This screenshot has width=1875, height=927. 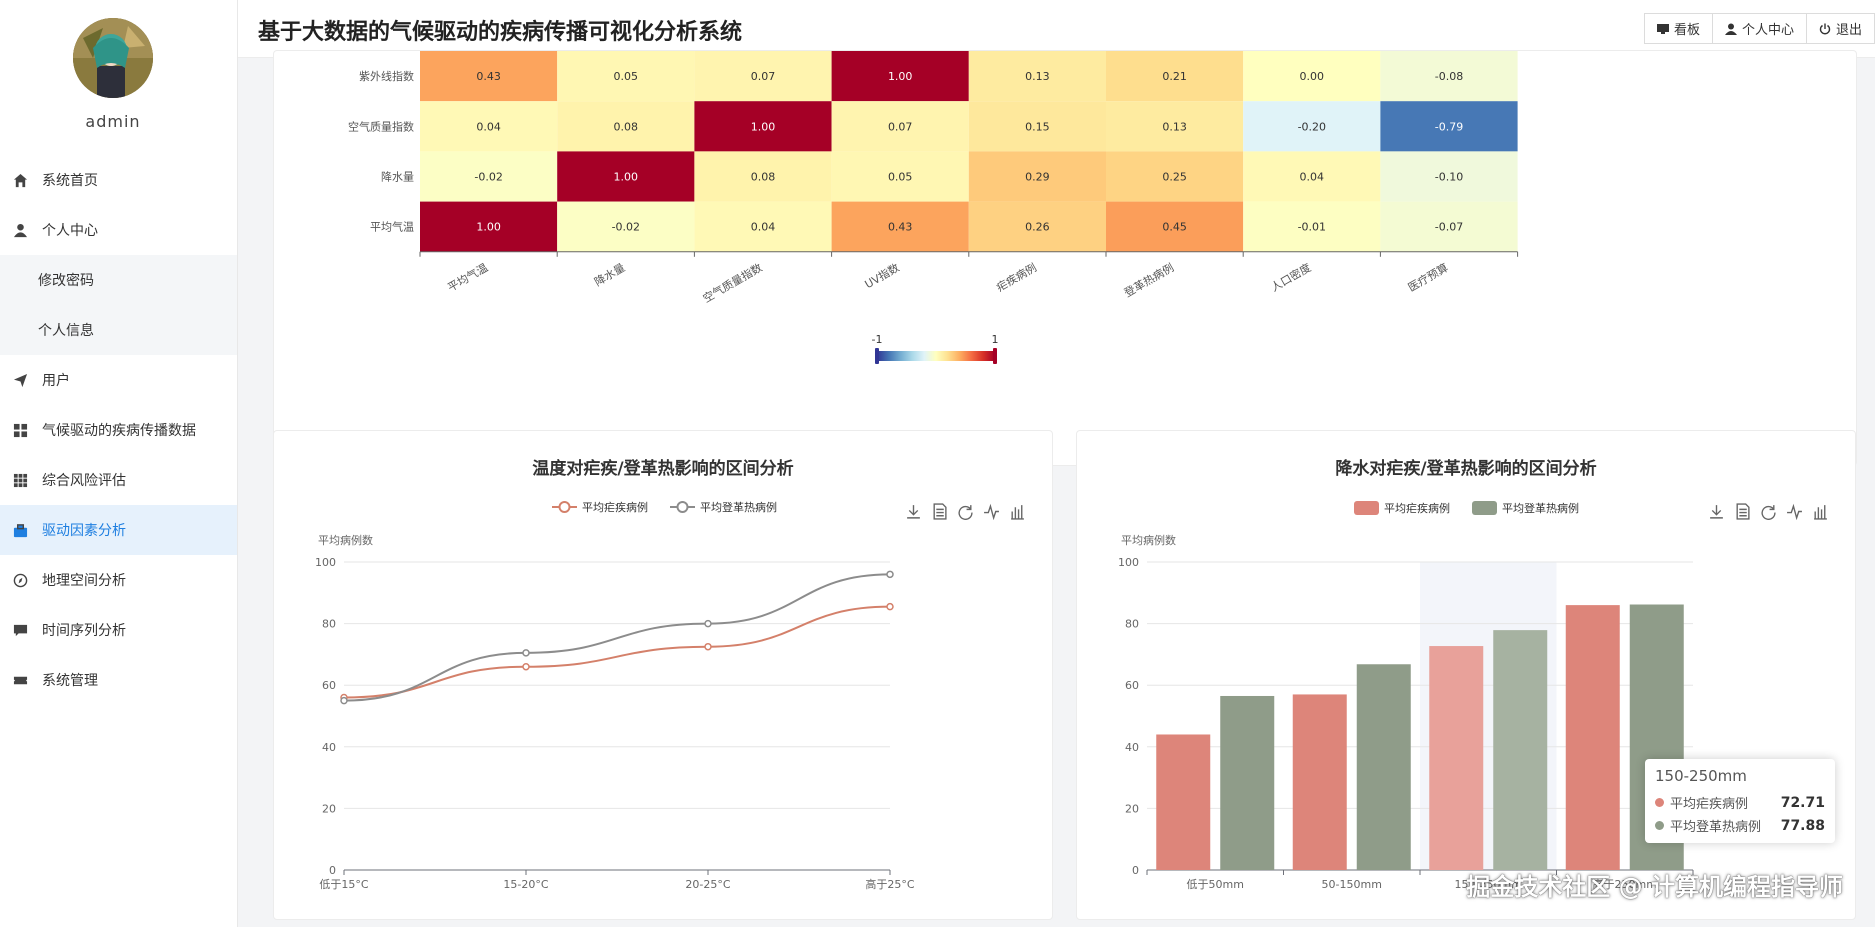 What do you see at coordinates (118, 530) in the screenshot?
I see `sidebar-item-7: 驱动因素分析` at bounding box center [118, 530].